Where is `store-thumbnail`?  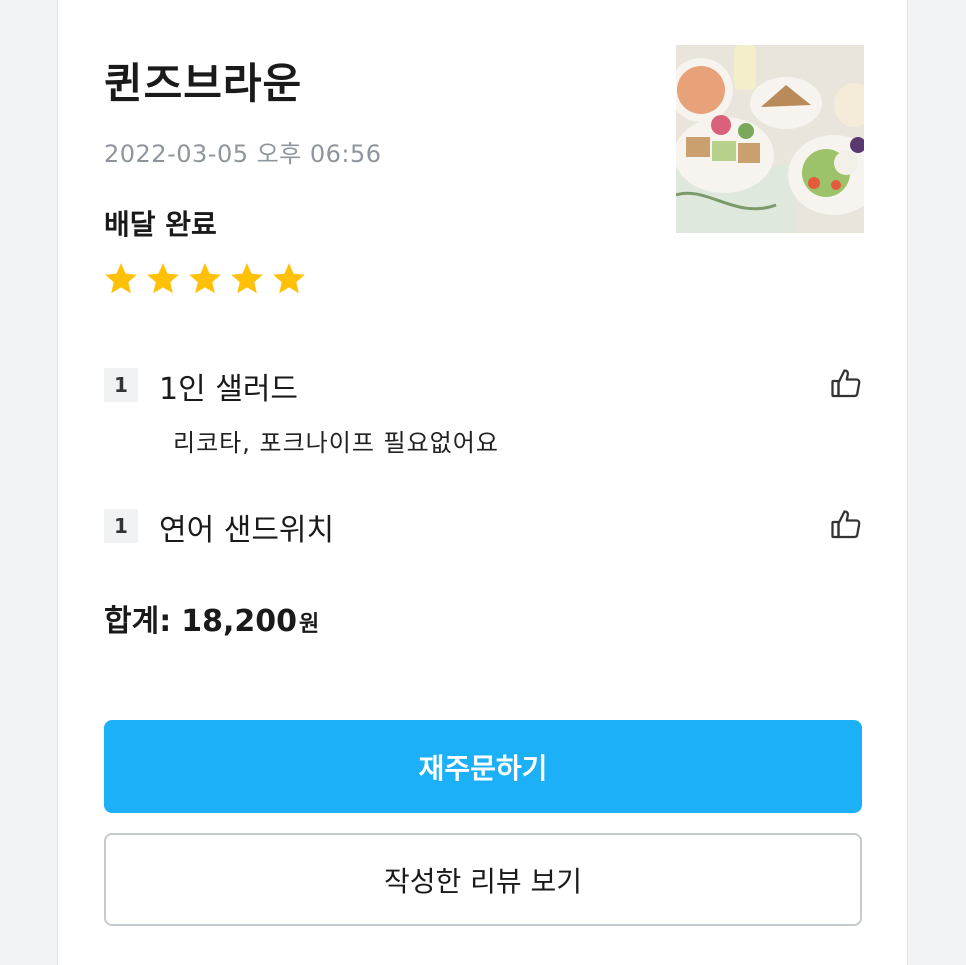
store-thumbnail is located at coordinates (770, 139).